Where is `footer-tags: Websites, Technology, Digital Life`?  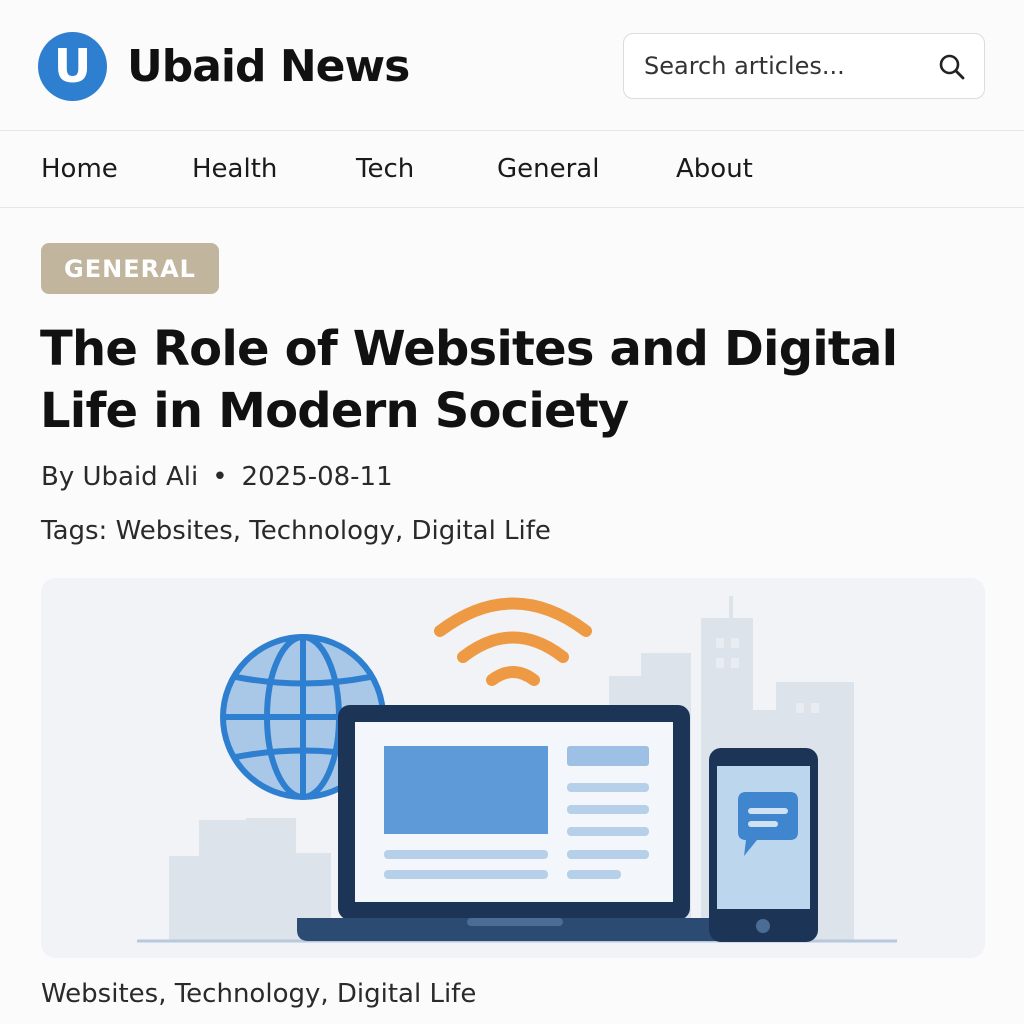
footer-tags: Websites, Technology, Digital Life is located at coordinates (259, 994).